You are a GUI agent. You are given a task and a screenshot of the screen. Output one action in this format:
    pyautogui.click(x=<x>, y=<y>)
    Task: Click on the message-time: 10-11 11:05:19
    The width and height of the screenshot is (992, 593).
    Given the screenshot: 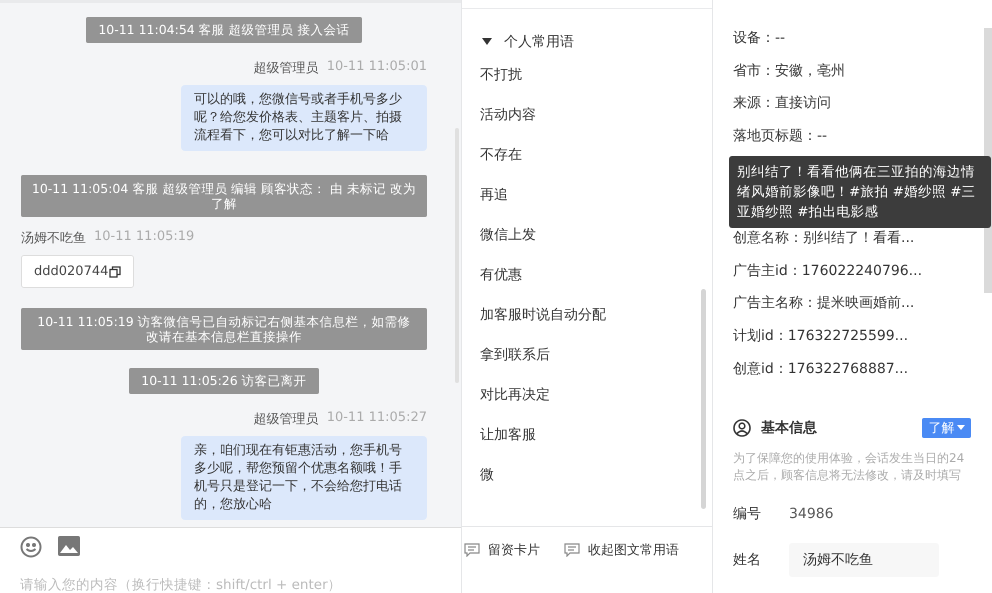 What is the action you would take?
    pyautogui.click(x=144, y=237)
    